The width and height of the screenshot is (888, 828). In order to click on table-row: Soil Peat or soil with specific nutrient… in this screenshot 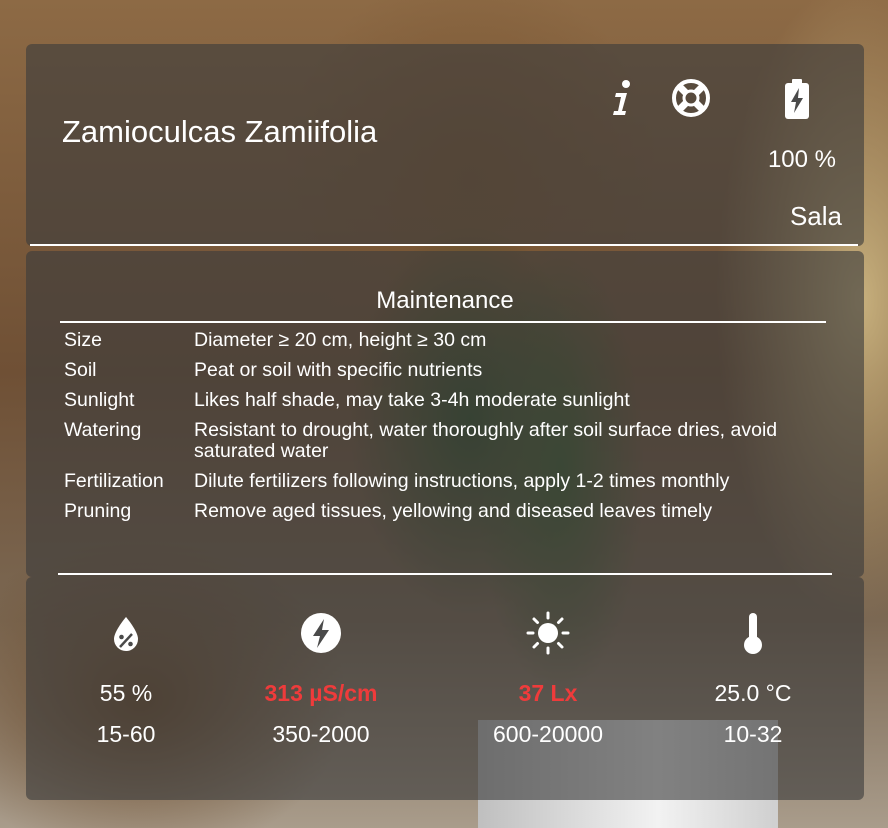, I will do `click(434, 375)`.